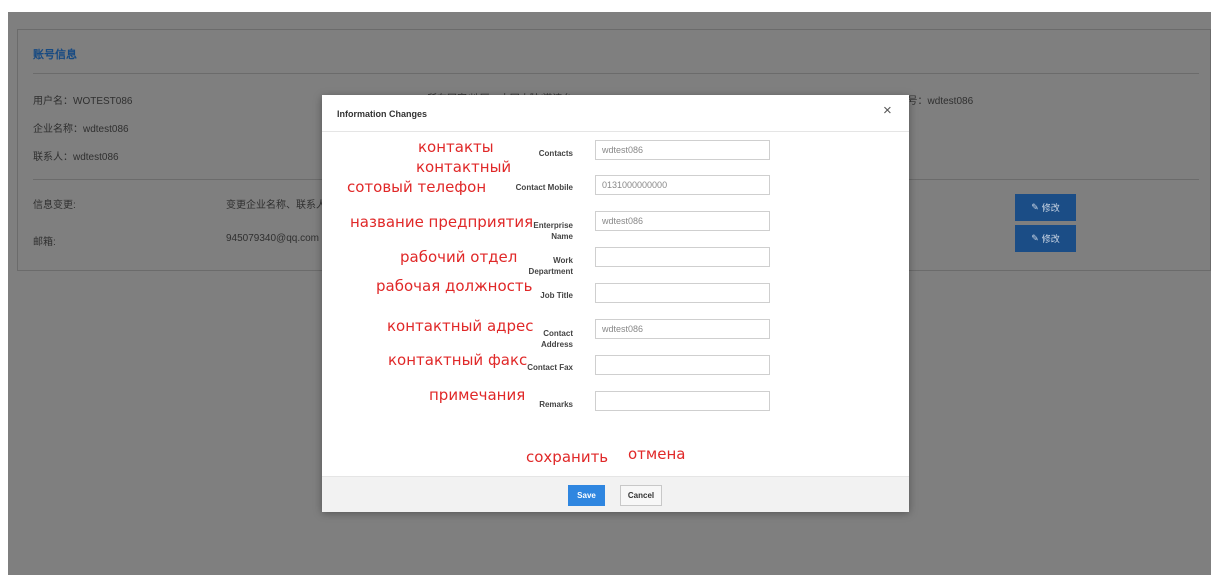 This screenshot has height=575, width=1211. I want to click on edit-info-button: ✎ 修改, so click(1045, 207).